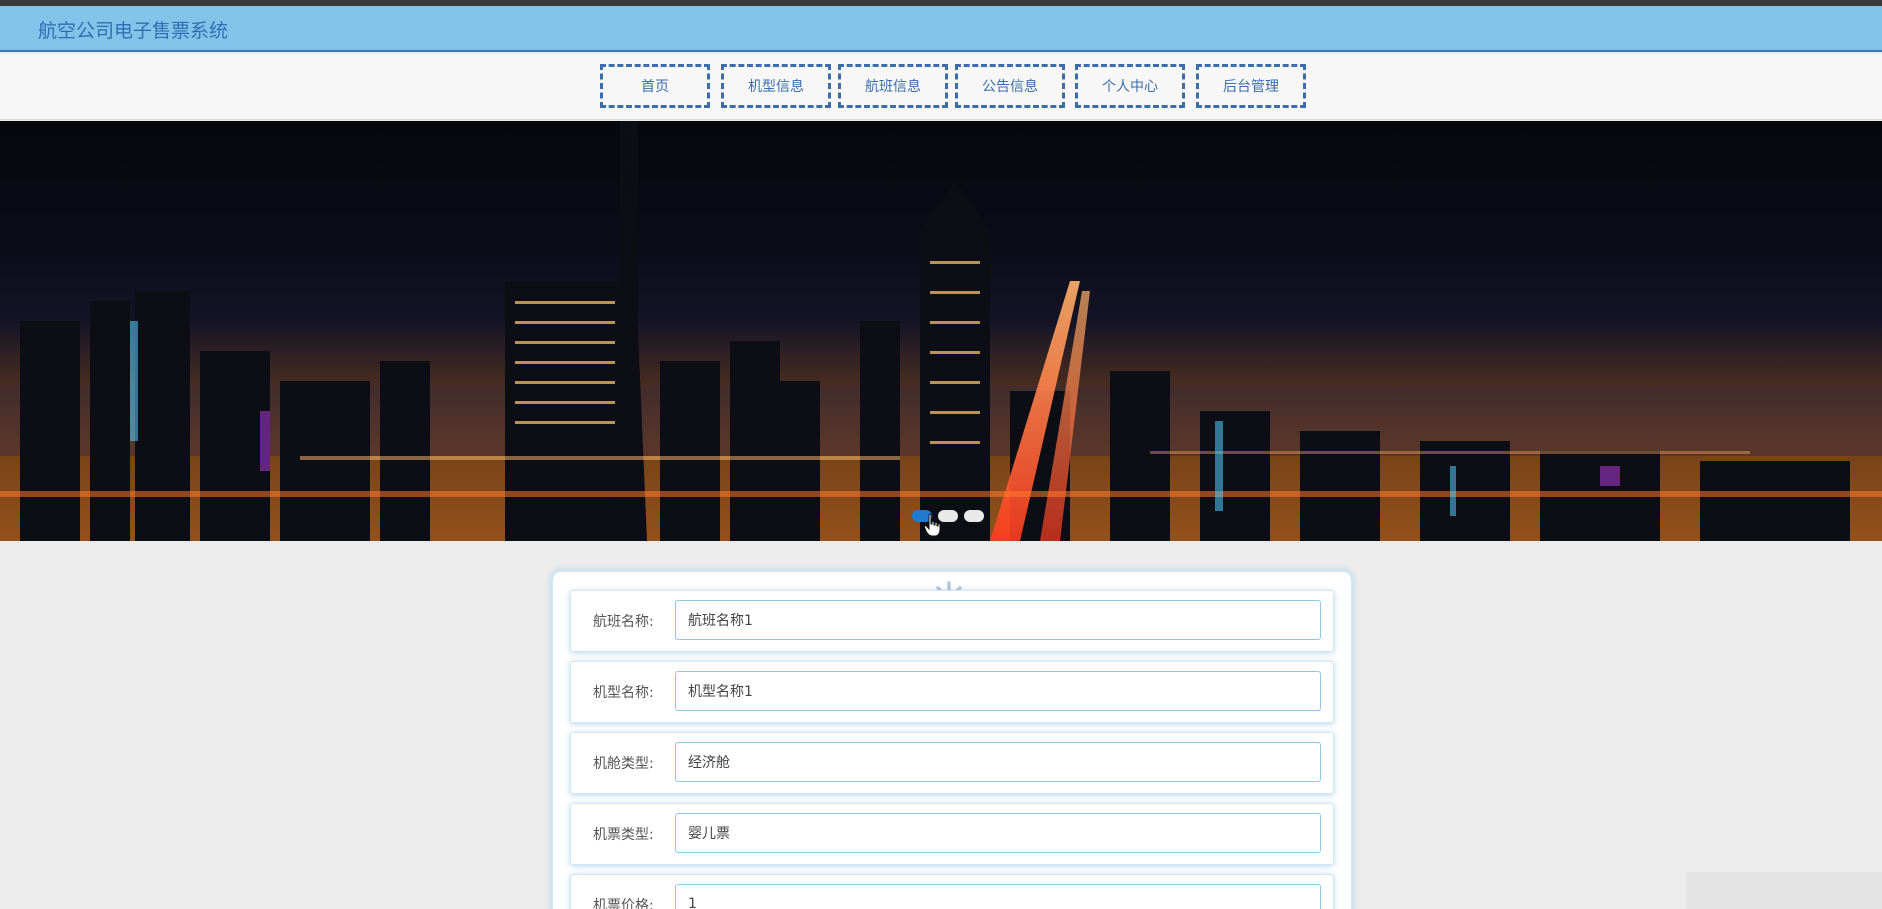  I want to click on cabin-type-label: 机舱类型:, so click(623, 764).